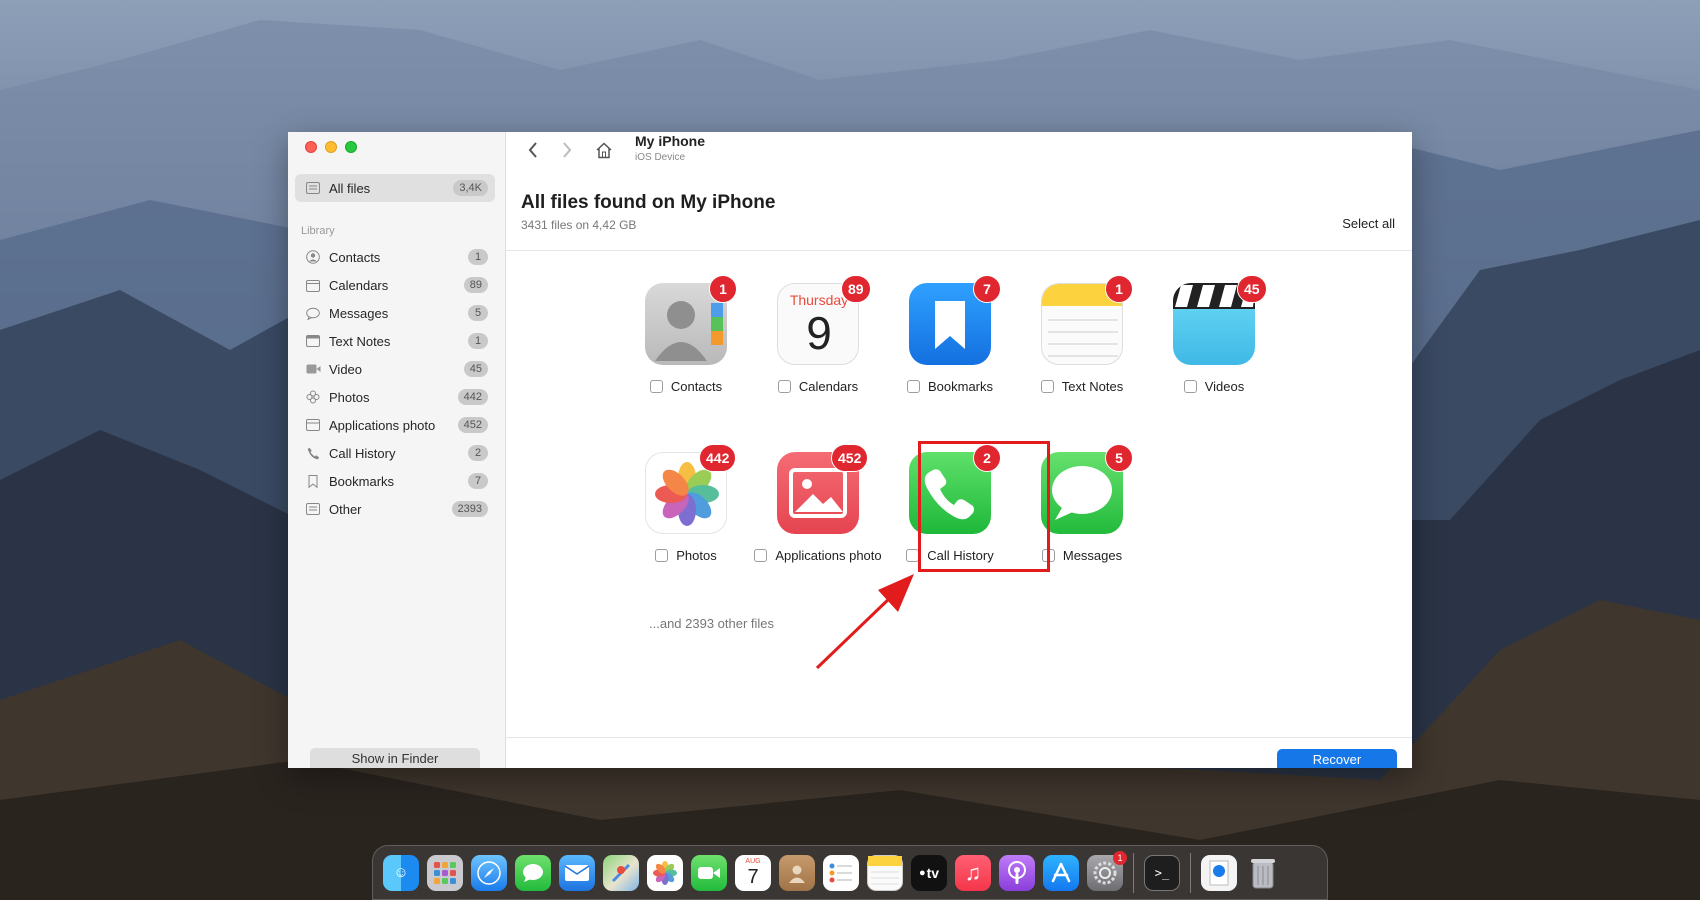 The width and height of the screenshot is (1700, 900). I want to click on maps-icon, so click(621, 872).